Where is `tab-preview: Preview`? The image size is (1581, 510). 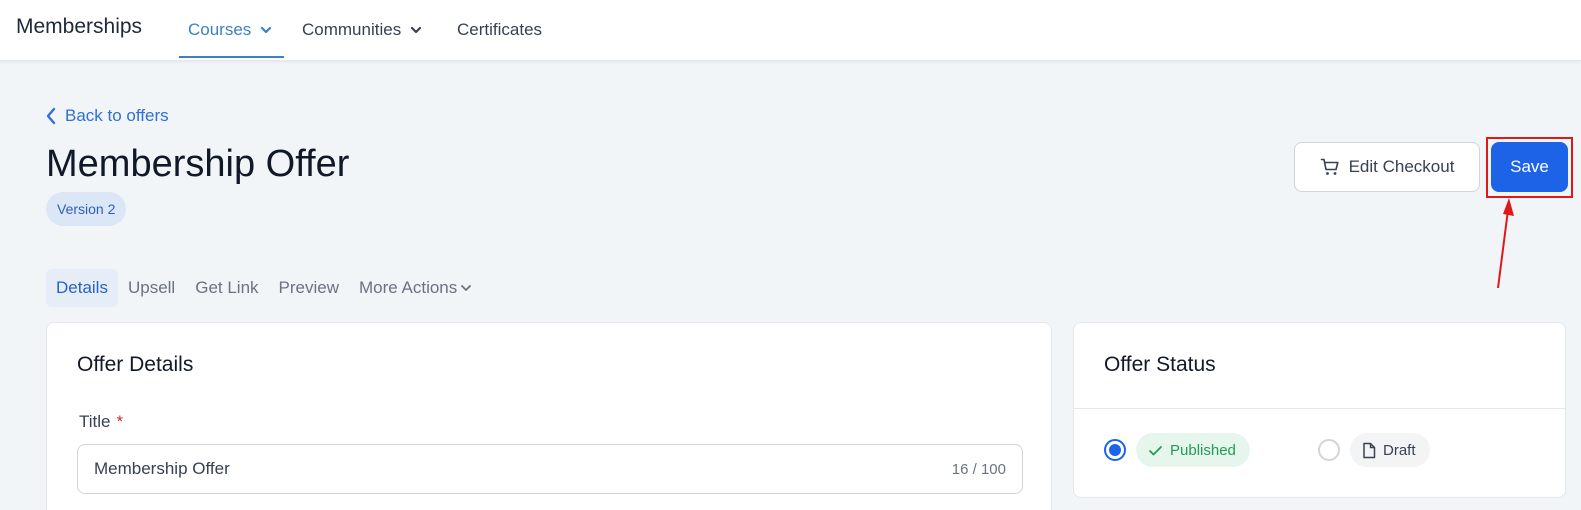
tab-preview: Preview is located at coordinates (309, 288).